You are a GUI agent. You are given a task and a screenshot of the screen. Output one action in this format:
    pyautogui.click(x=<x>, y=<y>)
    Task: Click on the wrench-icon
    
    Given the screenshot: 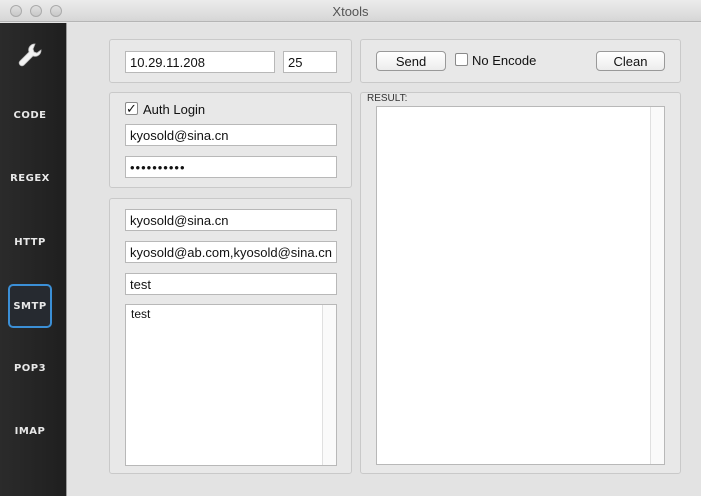 What is the action you would take?
    pyautogui.click(x=30, y=55)
    